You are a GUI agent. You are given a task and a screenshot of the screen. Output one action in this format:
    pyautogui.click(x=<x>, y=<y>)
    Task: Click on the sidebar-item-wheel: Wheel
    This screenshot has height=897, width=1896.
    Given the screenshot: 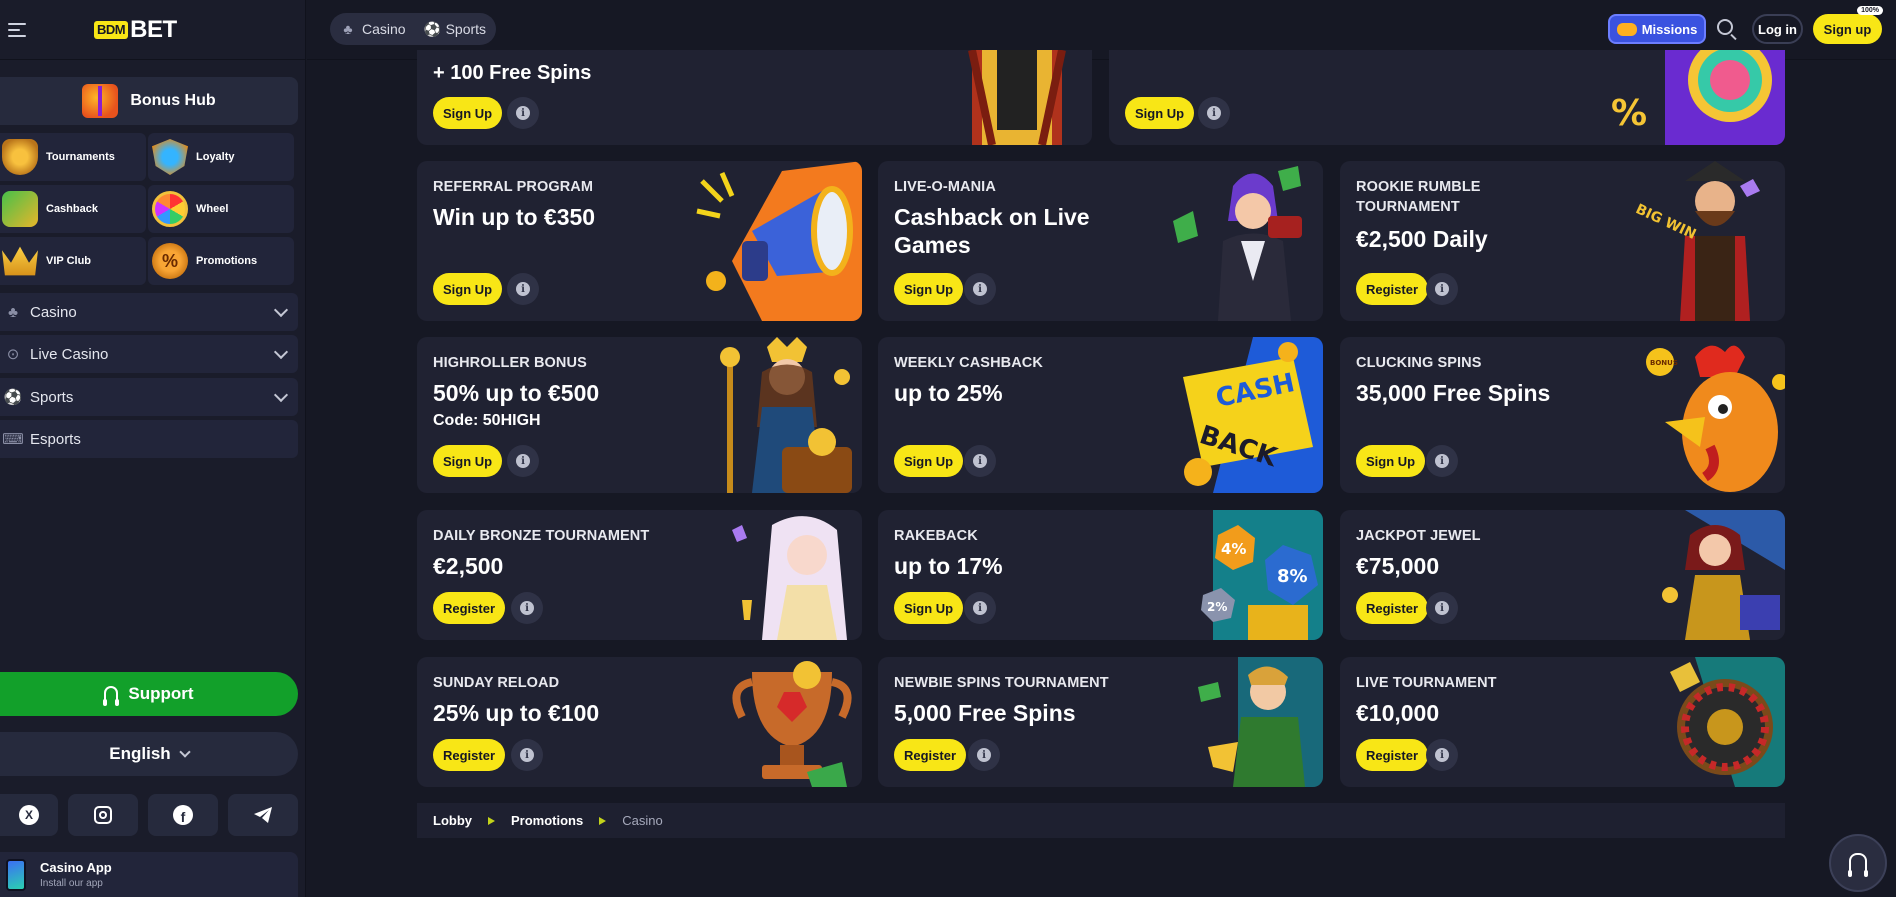 What is the action you would take?
    pyautogui.click(x=221, y=209)
    